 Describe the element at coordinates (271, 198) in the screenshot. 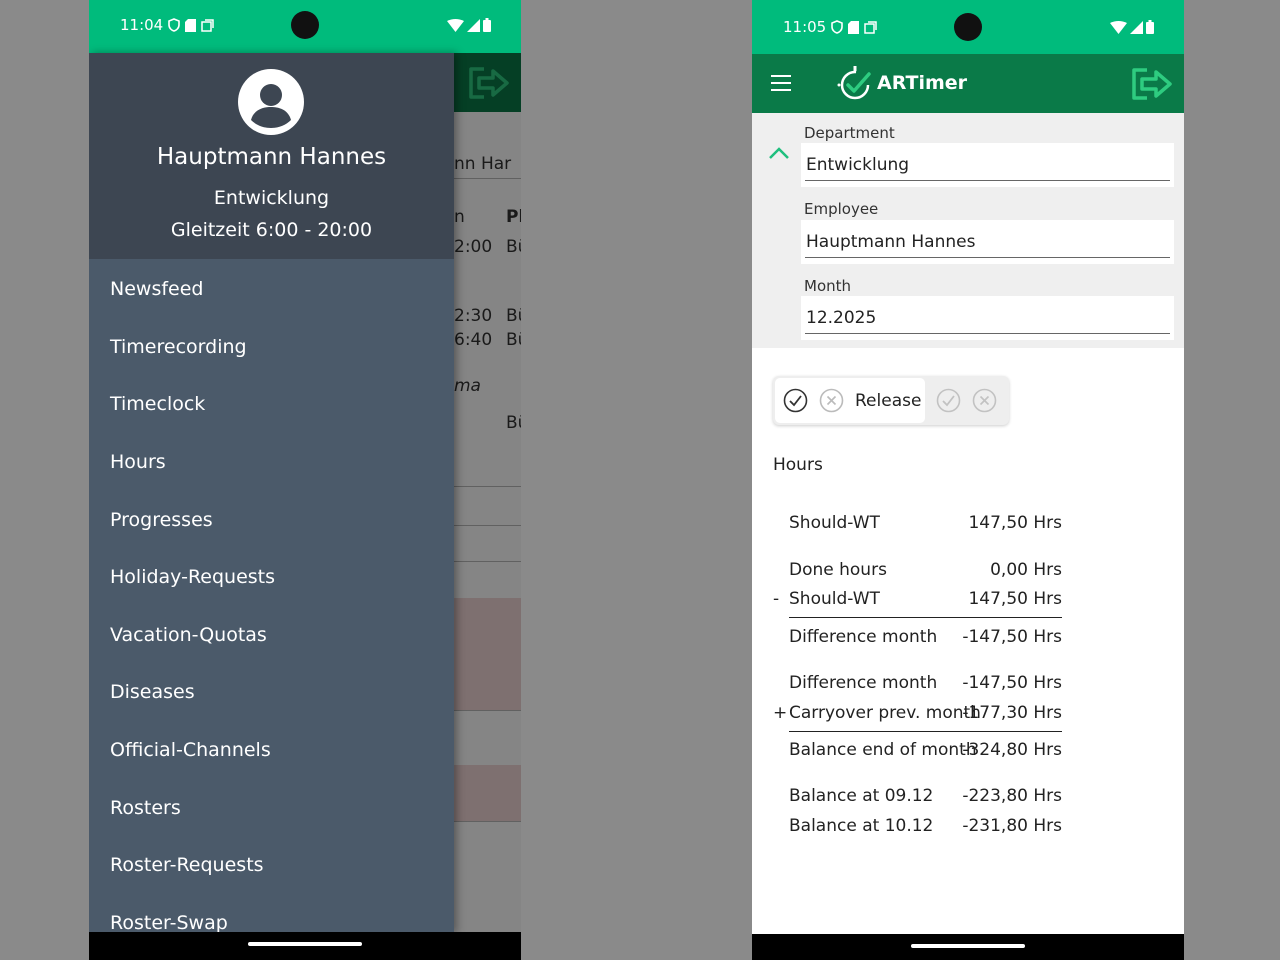

I see `user-department: Entwicklung` at that location.